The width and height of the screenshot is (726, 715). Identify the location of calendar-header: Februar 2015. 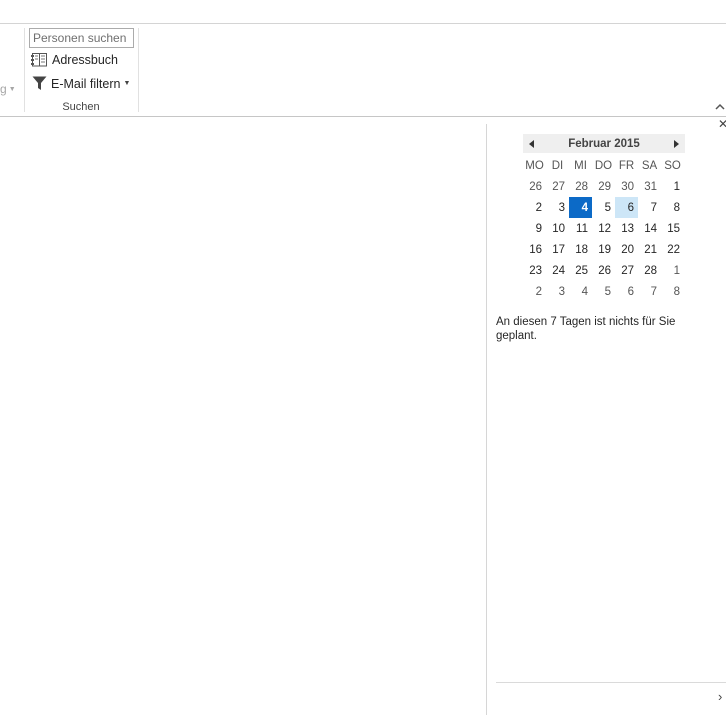
(604, 143).